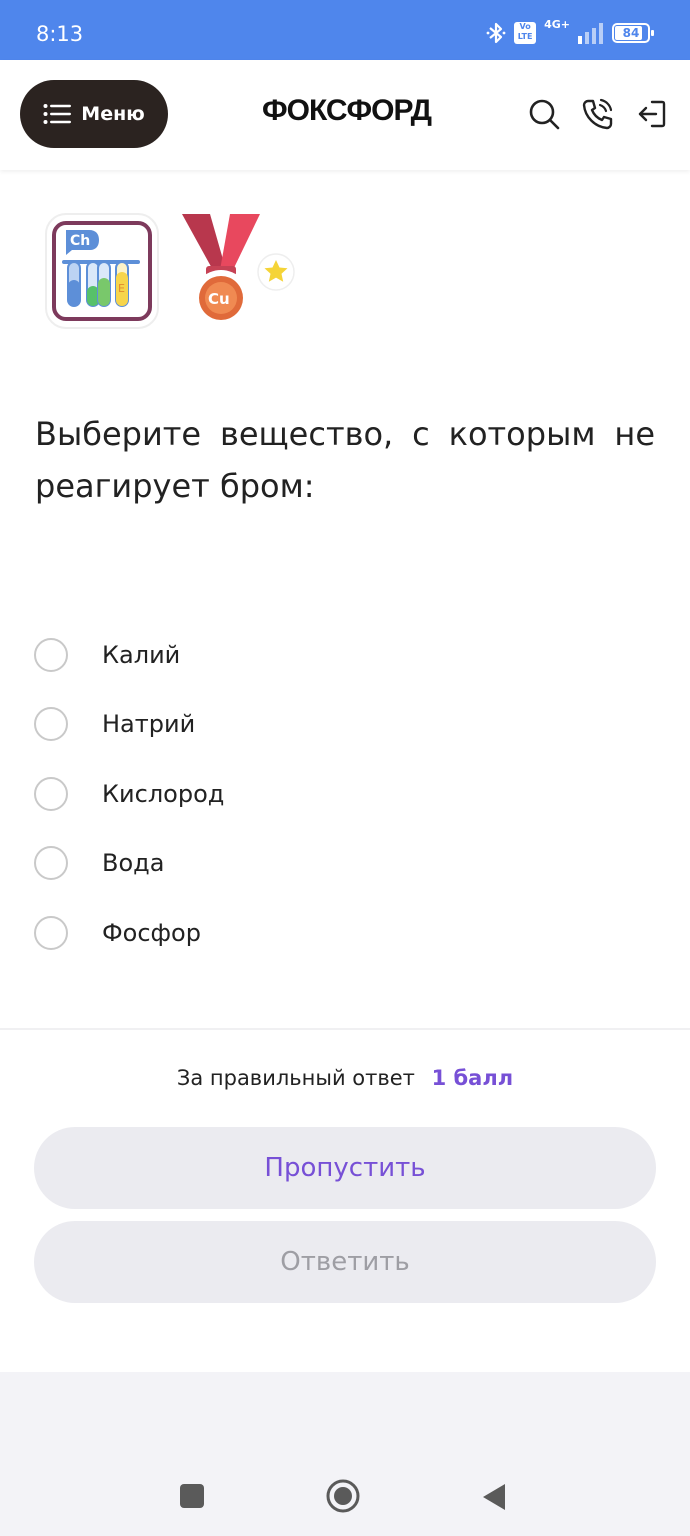 The width and height of the screenshot is (690, 1536). I want to click on option-item: Кислород, so click(344, 794).